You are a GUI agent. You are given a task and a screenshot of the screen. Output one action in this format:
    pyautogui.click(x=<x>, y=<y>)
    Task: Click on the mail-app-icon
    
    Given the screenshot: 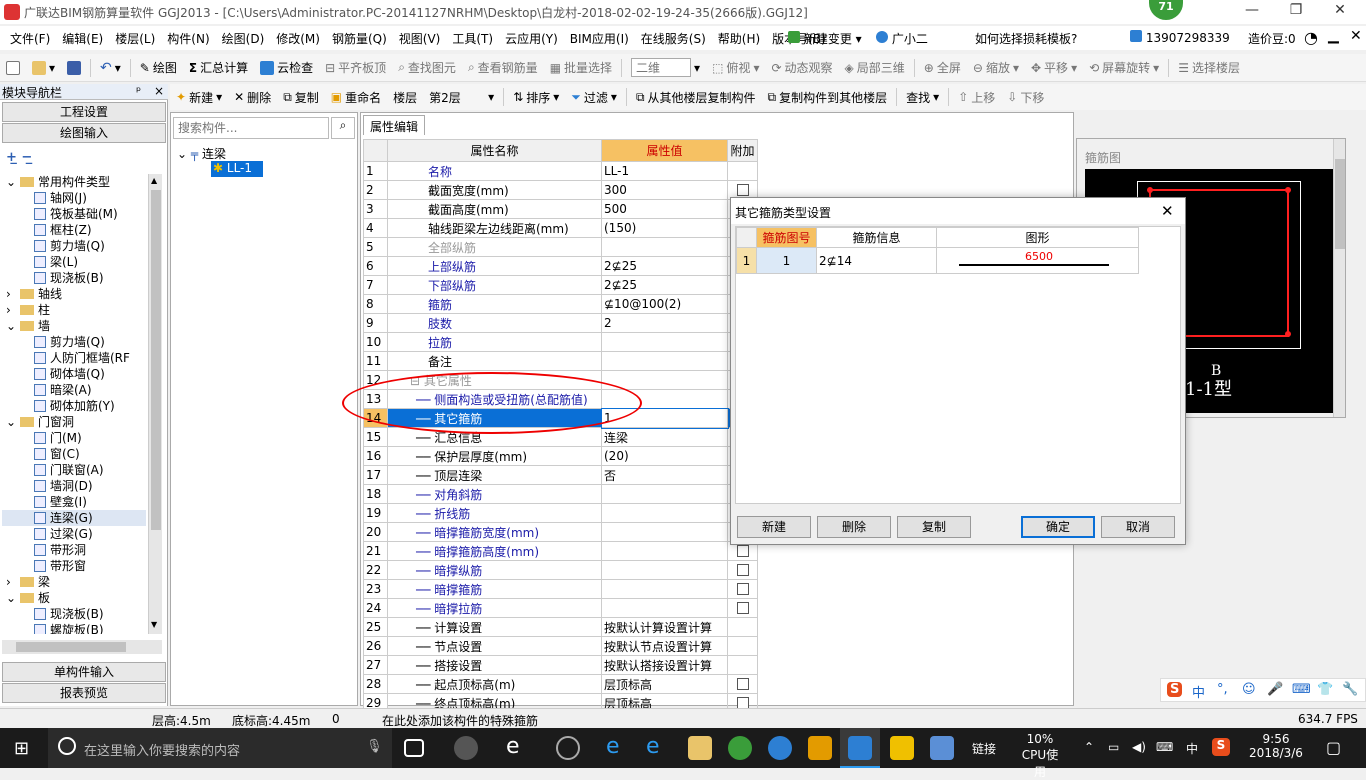 What is the action you would take?
    pyautogui.click(x=942, y=748)
    